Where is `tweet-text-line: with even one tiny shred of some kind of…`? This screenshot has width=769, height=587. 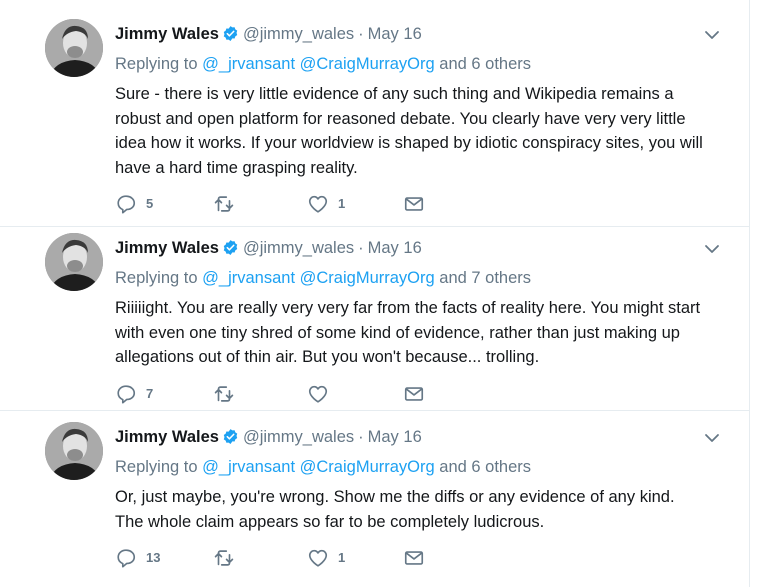 tweet-text-line: with even one tiny shred of some kind of… is located at coordinates (397, 332).